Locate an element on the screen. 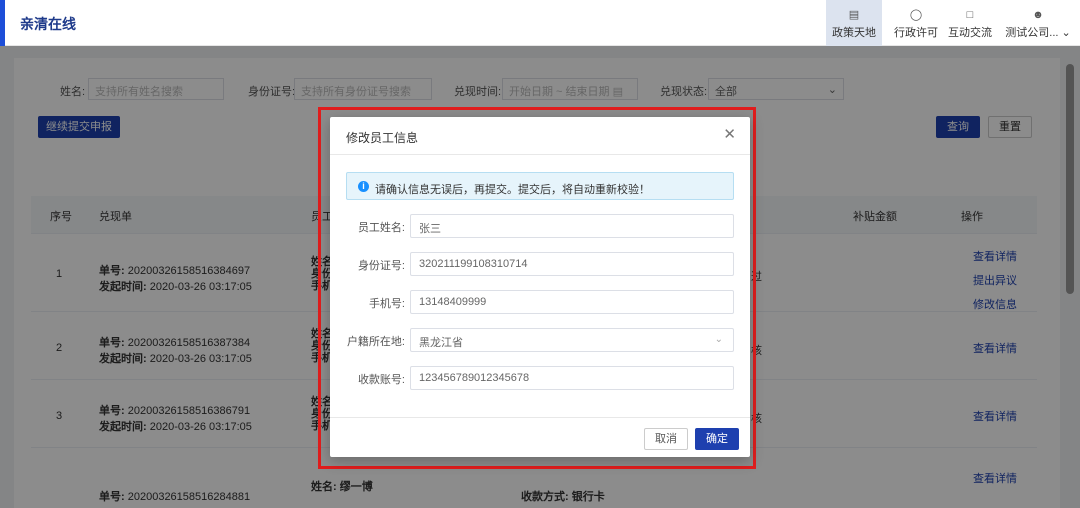 This screenshot has height=508, width=1080. info-icon: i is located at coordinates (363, 186).